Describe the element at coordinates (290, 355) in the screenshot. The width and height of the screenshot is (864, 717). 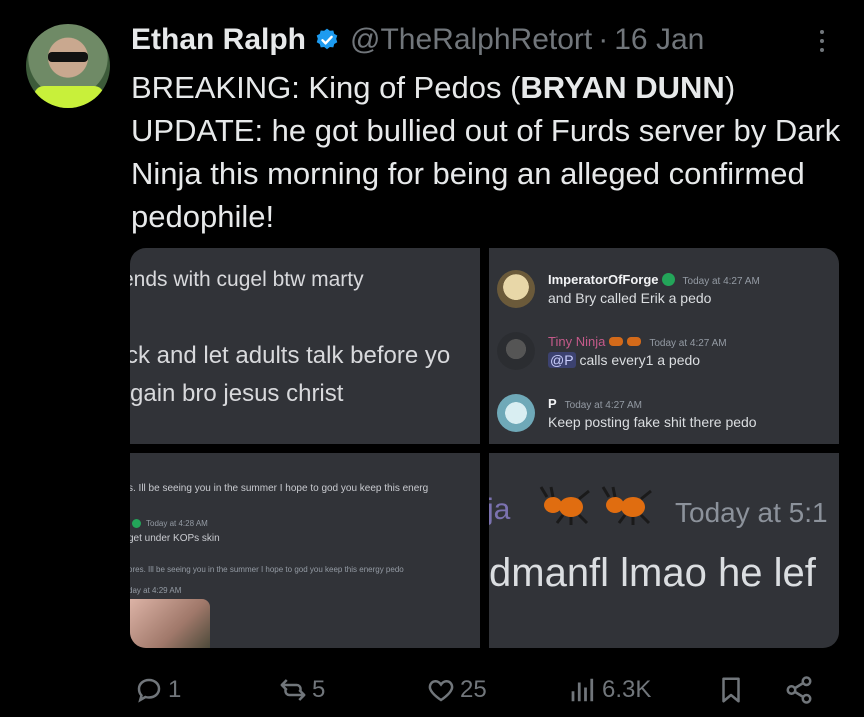
I see `chat-line: ck and let adults talk before yo` at that location.